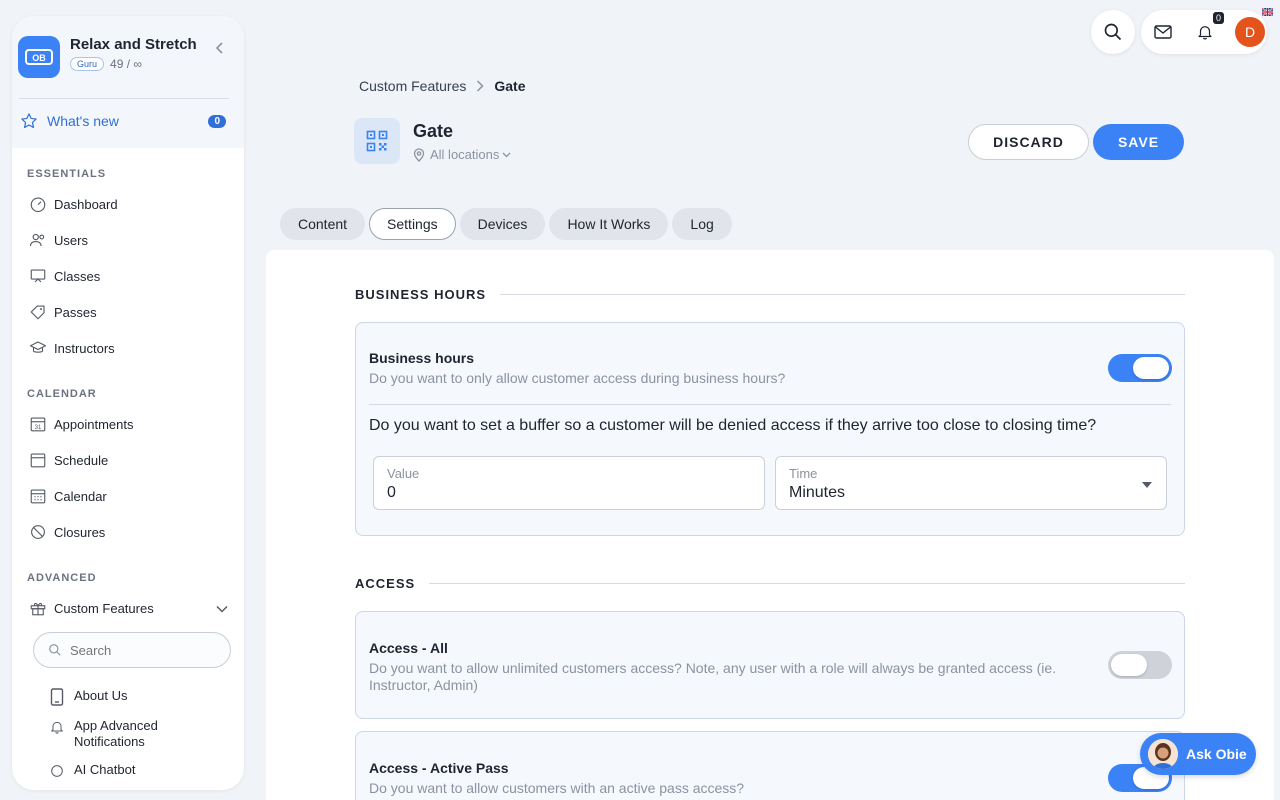  I want to click on whats-new-link: What's new 0, so click(128, 121).